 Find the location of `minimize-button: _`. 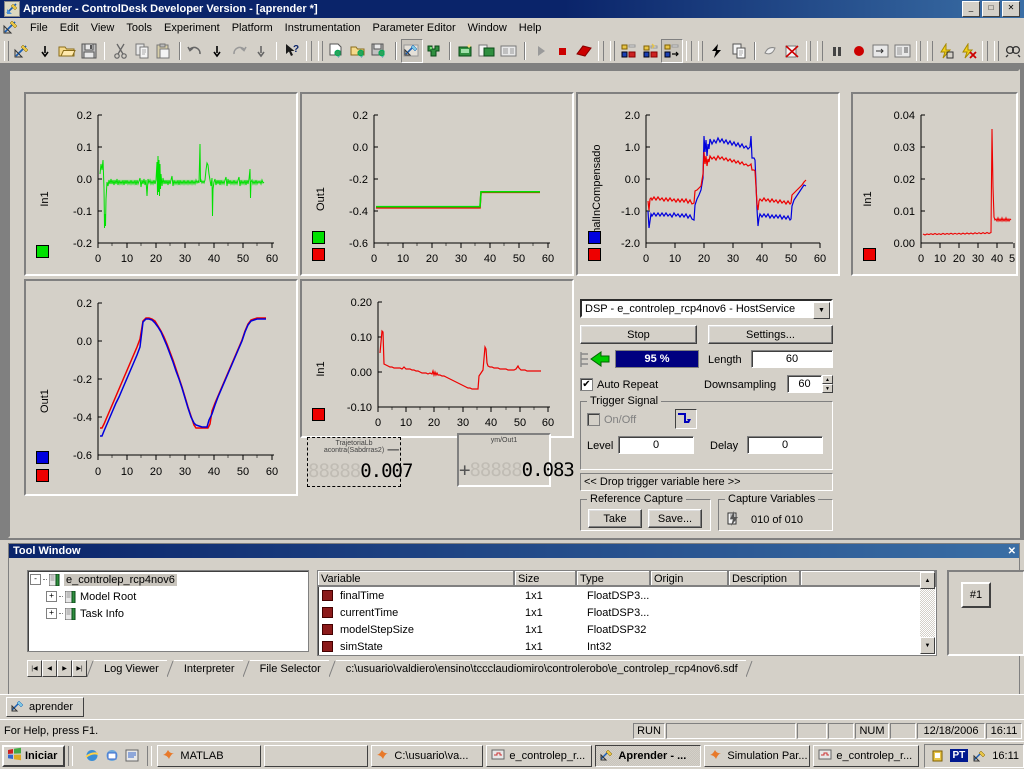

minimize-button: _ is located at coordinates (971, 9).